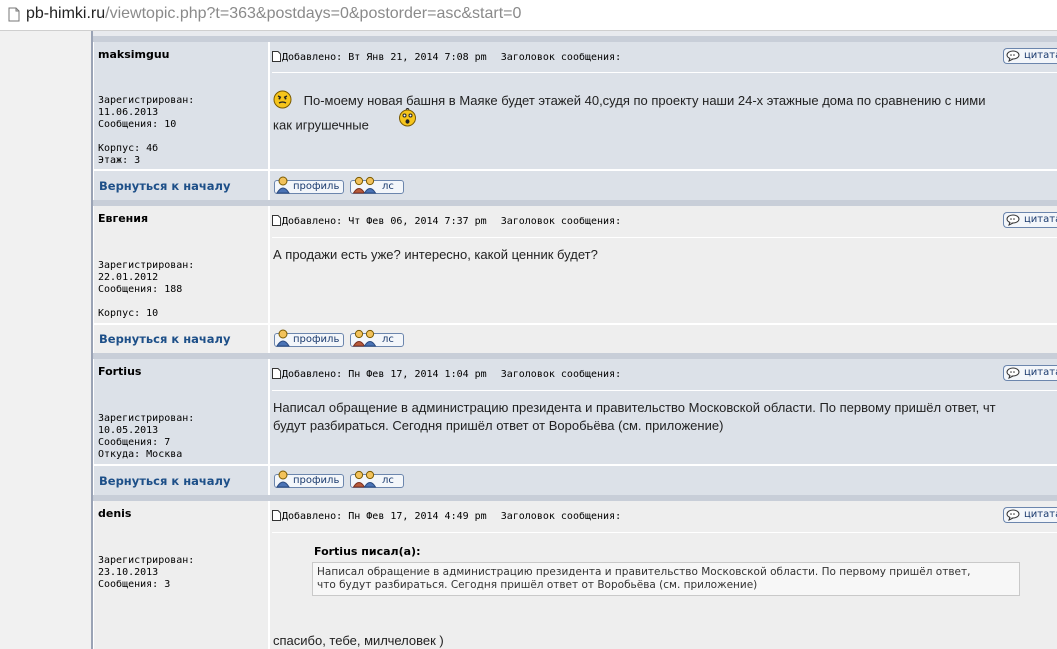 This screenshot has height=649, width=1057. I want to click on author-name: Евгения, so click(123, 218).